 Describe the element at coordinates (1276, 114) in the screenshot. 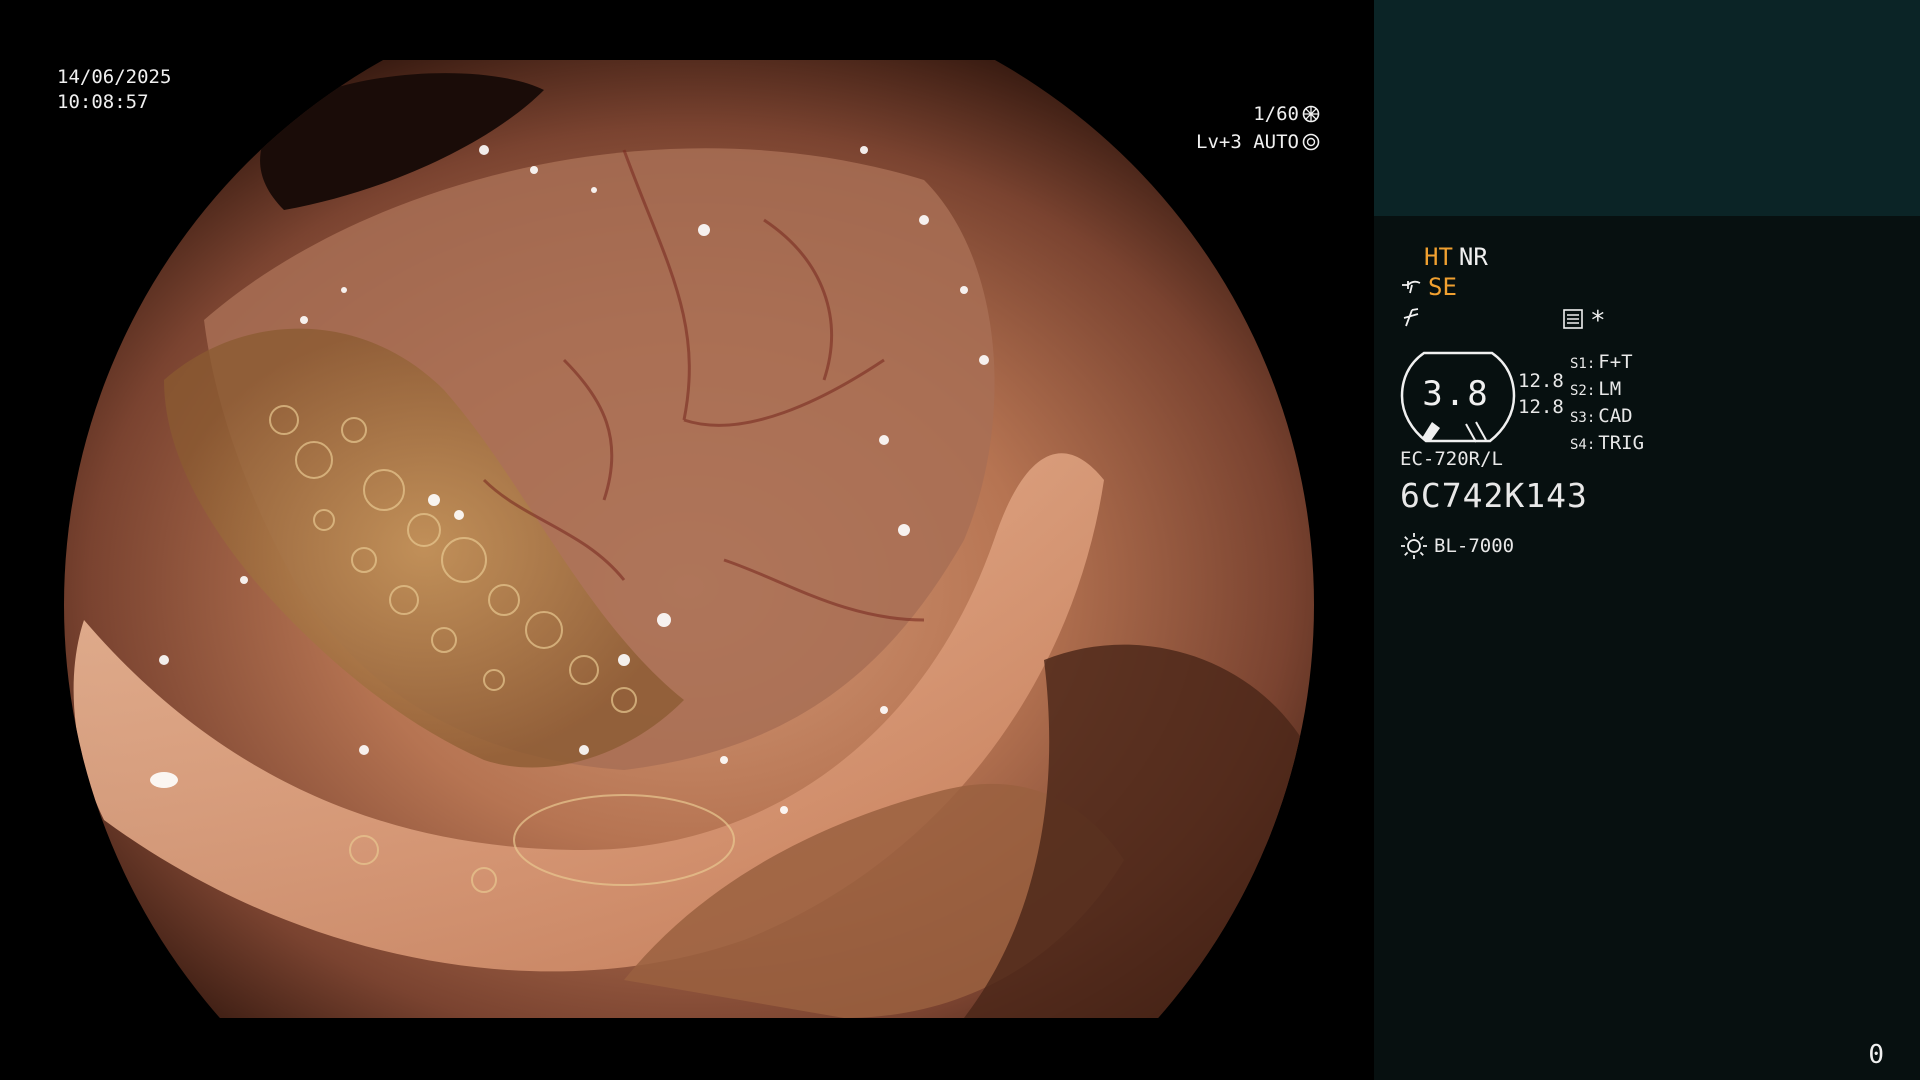

I see `shutter-text: 1/60` at that location.